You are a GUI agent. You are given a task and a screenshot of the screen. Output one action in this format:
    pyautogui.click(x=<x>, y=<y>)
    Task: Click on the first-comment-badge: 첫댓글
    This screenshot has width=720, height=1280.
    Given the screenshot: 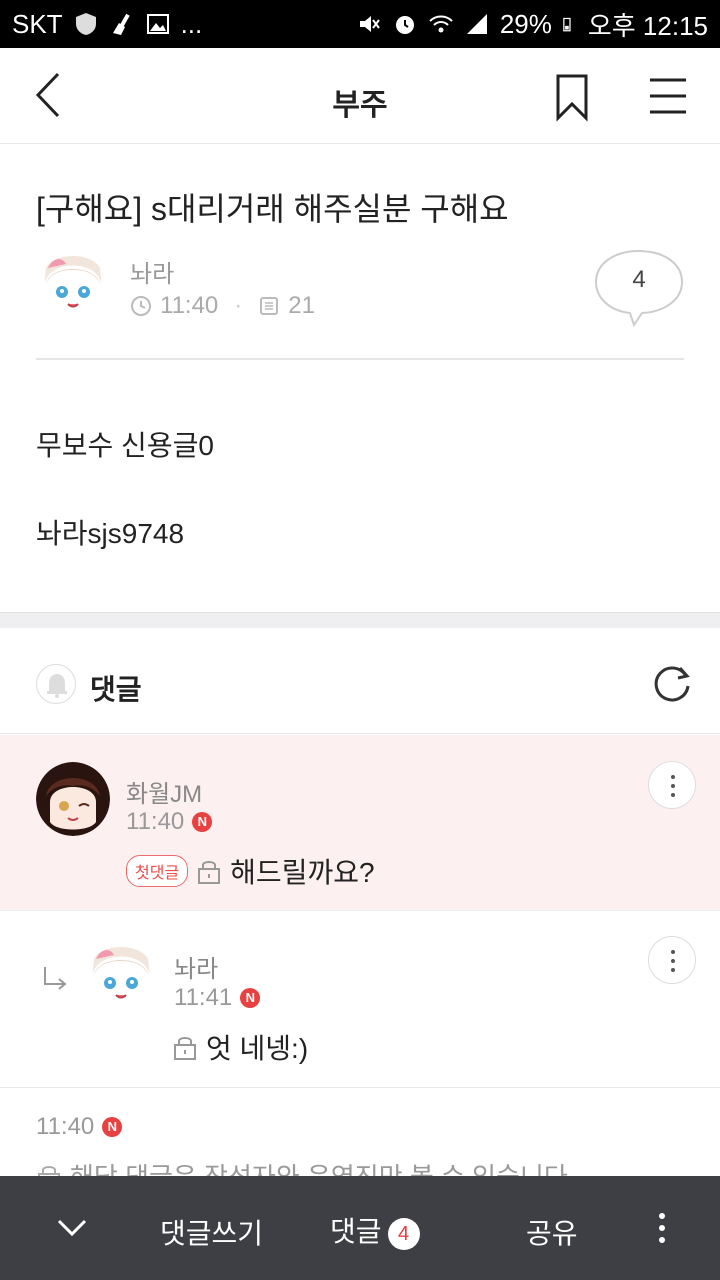 What is the action you would take?
    pyautogui.click(x=157, y=871)
    